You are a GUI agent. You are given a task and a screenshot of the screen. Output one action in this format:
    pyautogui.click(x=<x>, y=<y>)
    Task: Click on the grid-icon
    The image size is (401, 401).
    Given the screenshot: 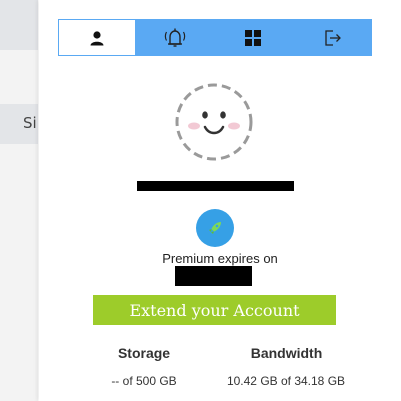 What is the action you would take?
    pyautogui.click(x=253, y=37)
    